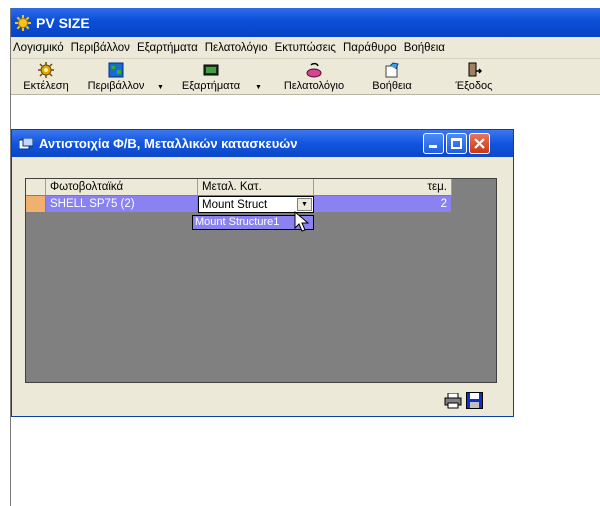 The width and height of the screenshot is (600, 506). Describe the element at coordinates (304, 204) in the screenshot. I see `chevron-down-icon: ▼` at that location.